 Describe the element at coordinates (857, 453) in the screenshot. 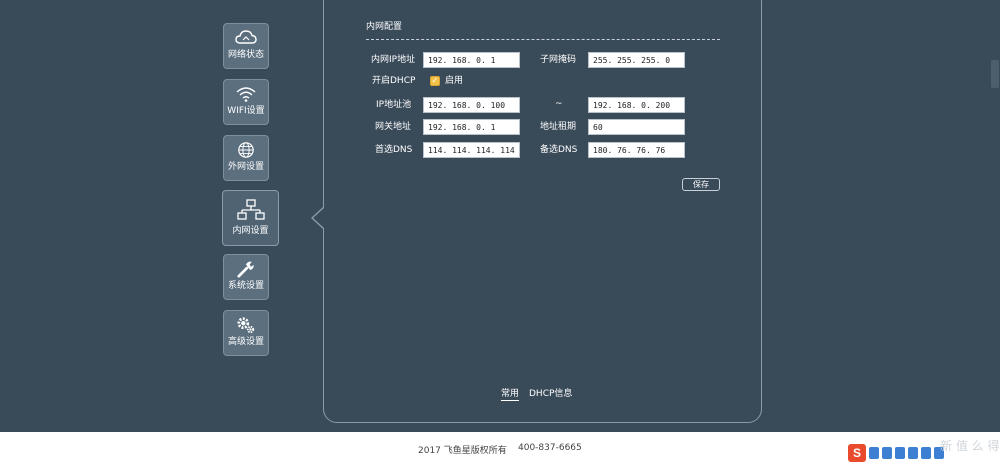

I see `ime-logo-icon: S` at that location.